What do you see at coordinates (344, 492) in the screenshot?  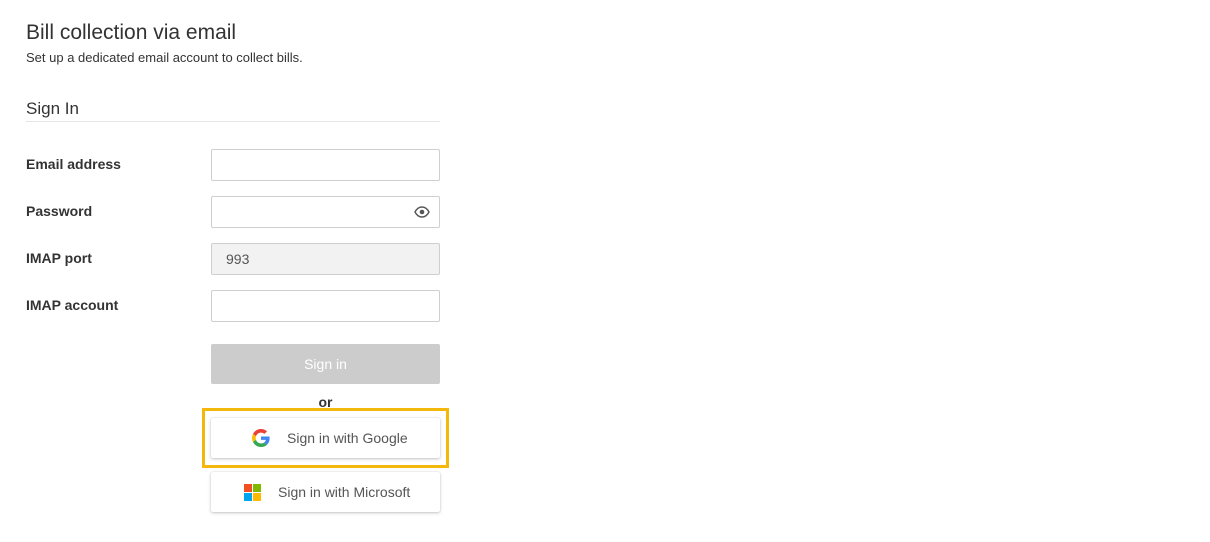 I see `microsoft-button-label: Sign in with Microsoft` at bounding box center [344, 492].